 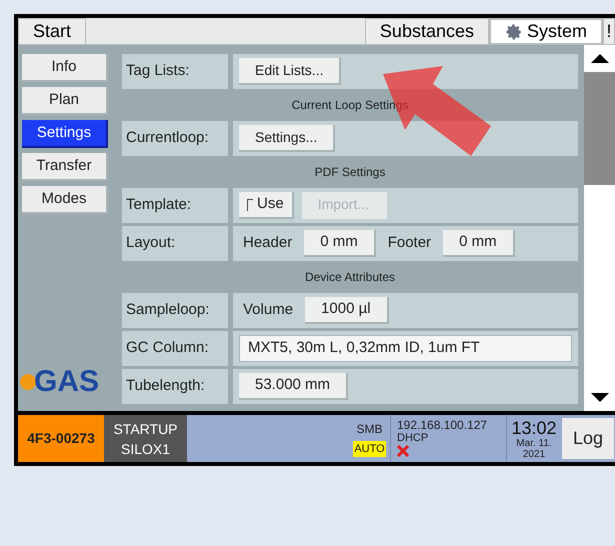 I want to click on setting-label: Layout:, so click(x=175, y=243).